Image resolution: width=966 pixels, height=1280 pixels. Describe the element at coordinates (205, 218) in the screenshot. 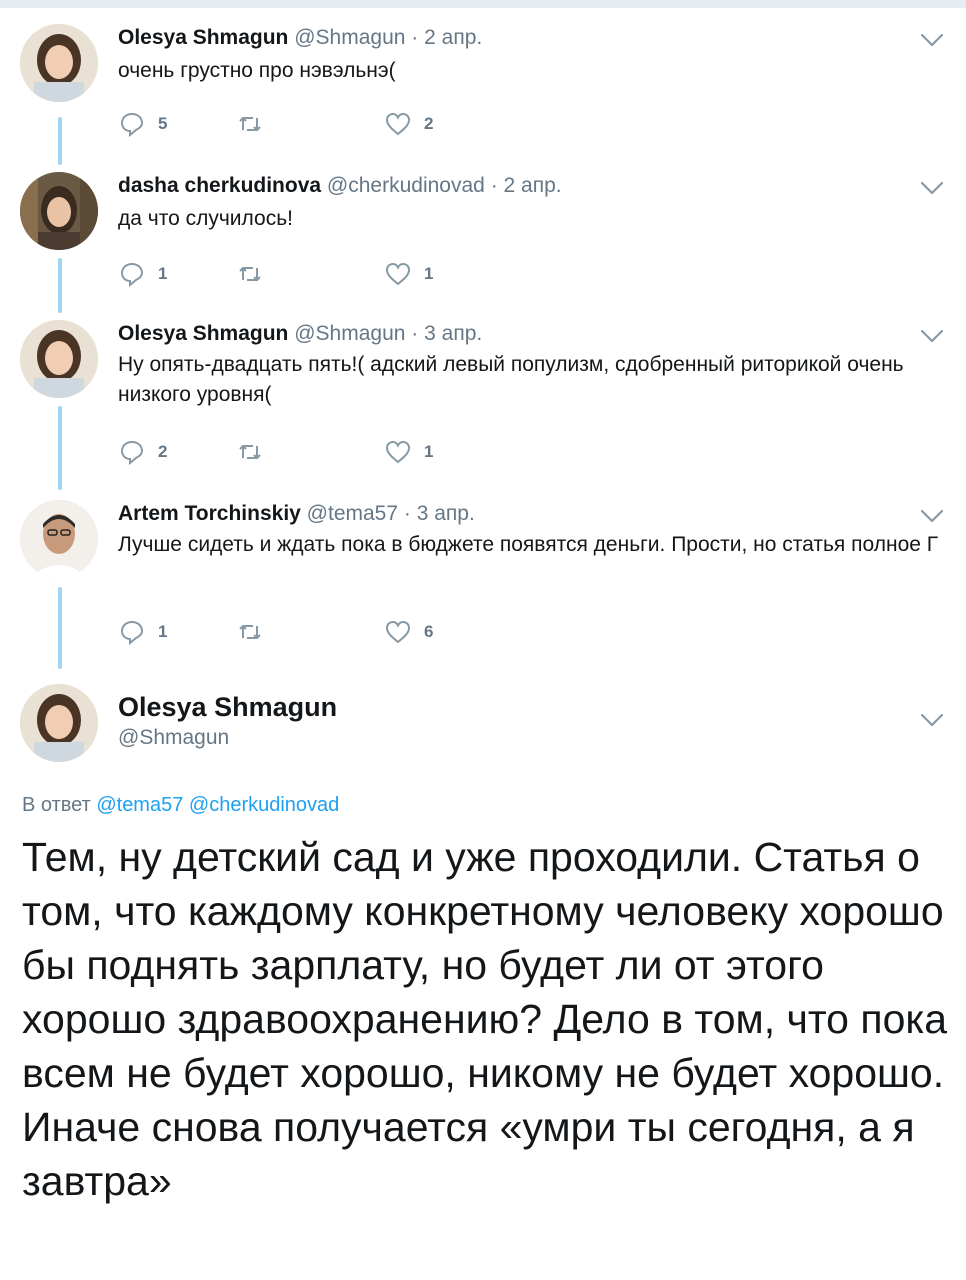

I see `tweet-text: да что случилось!` at that location.